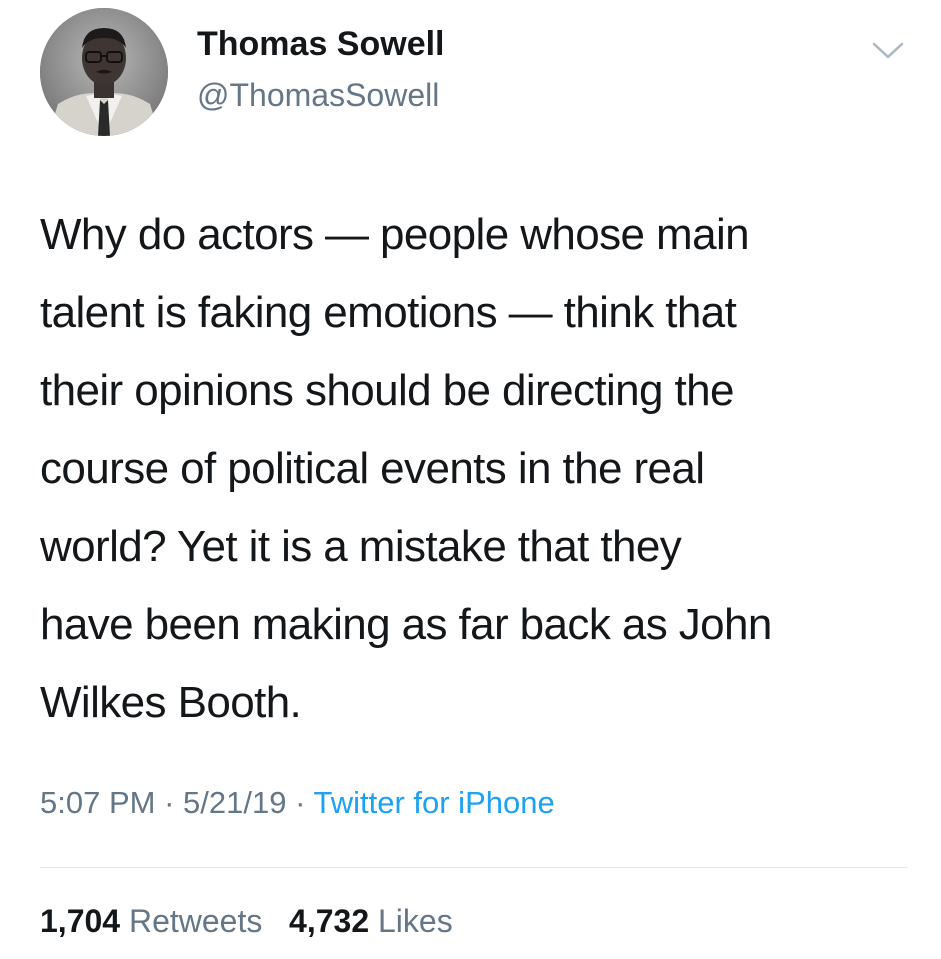  I want to click on tweet-time: 5:07 PM, so click(97, 802).